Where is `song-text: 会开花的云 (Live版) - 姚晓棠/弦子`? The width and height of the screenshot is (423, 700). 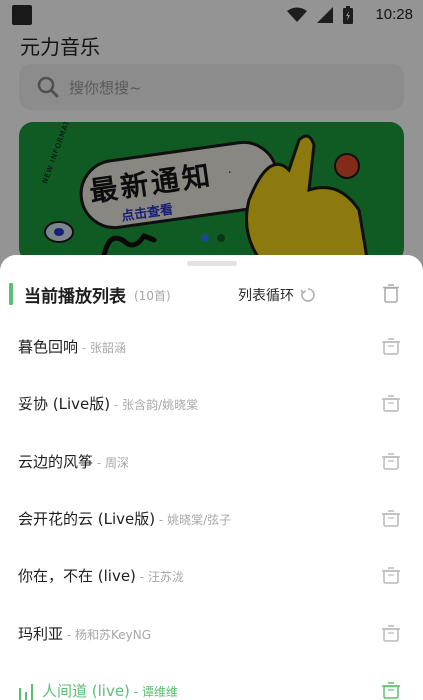 song-text: 会开花的云 (Live版) - 姚晓棠/弦子 is located at coordinates (124, 518).